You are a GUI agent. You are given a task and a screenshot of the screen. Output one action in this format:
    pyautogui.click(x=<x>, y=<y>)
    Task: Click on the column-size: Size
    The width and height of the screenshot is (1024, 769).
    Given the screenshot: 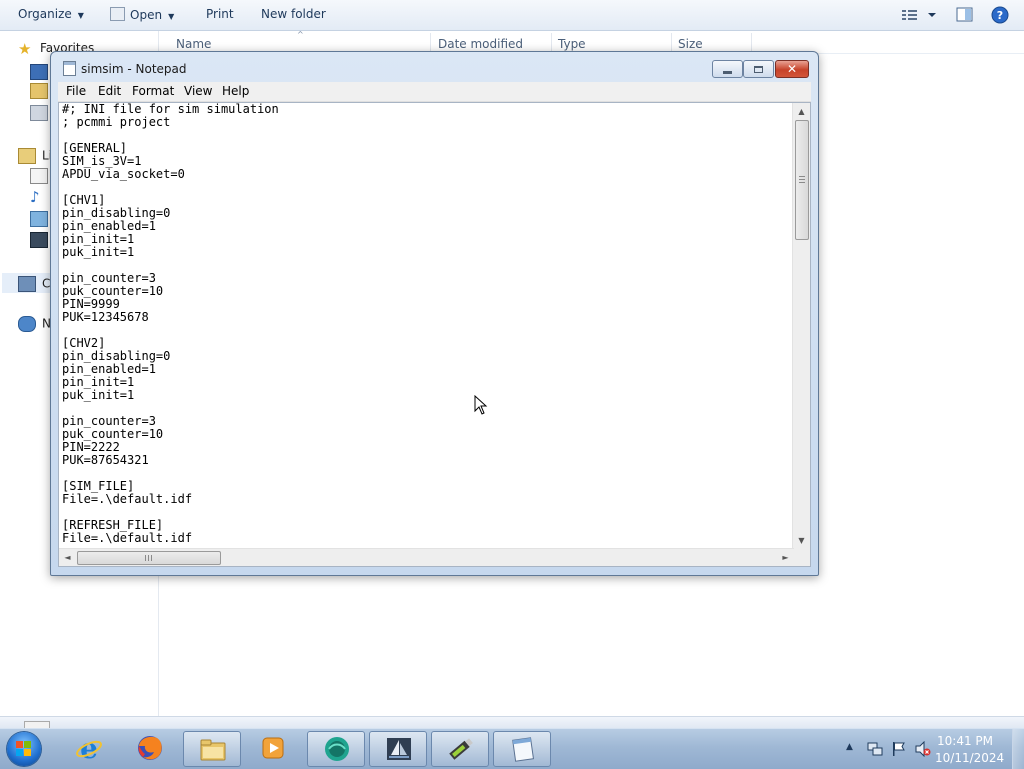 What is the action you would take?
    pyautogui.click(x=690, y=44)
    